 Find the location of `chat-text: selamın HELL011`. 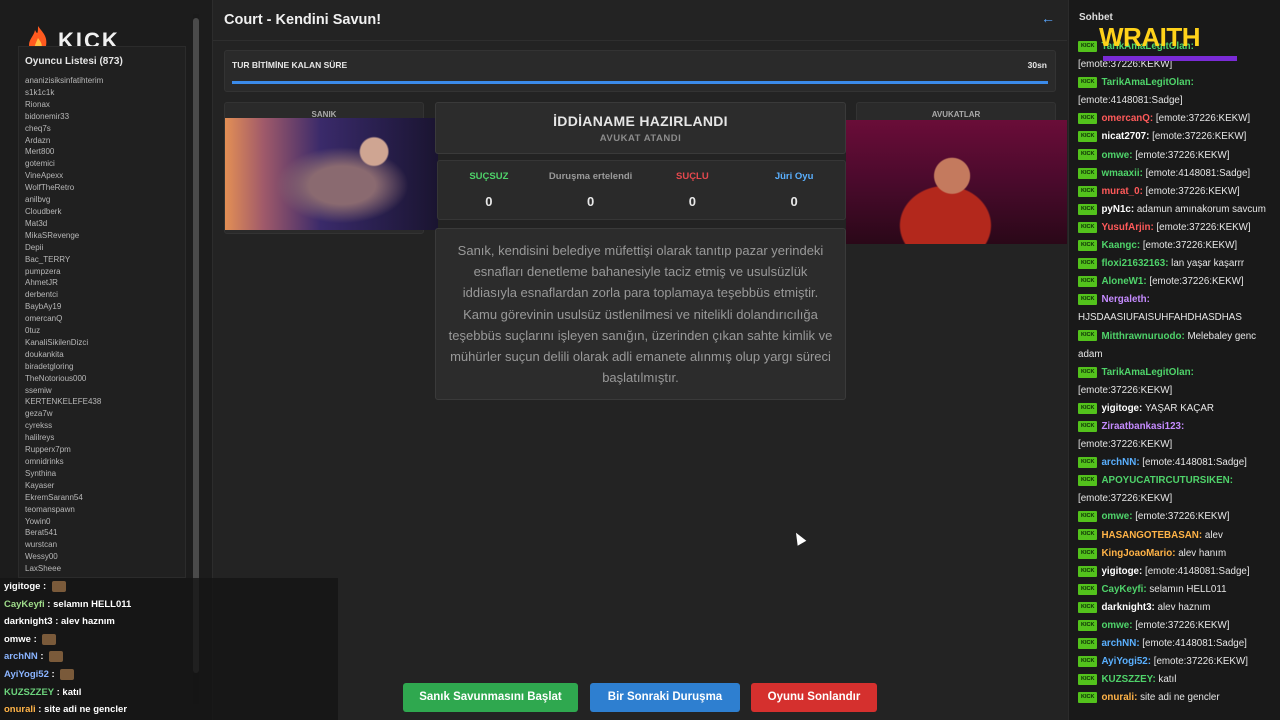

chat-text: selamın HELL011 is located at coordinates (1188, 589).